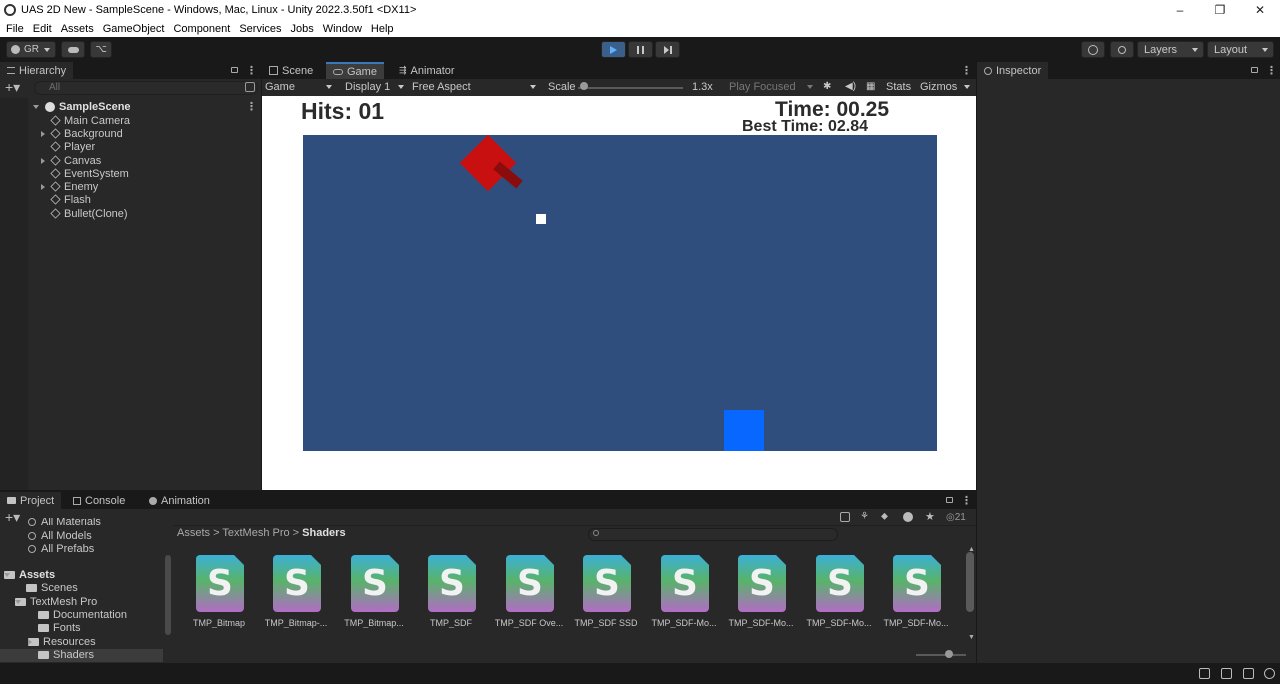 Image resolution: width=1280 pixels, height=684 pixels. I want to click on folder-item: Shaders, so click(66, 655).